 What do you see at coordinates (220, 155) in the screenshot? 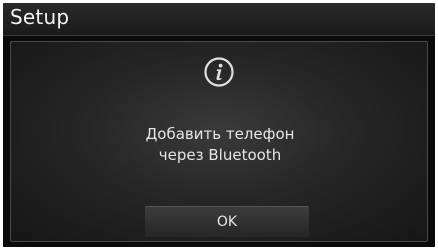
I see `message-line-2: через Bluetooth` at bounding box center [220, 155].